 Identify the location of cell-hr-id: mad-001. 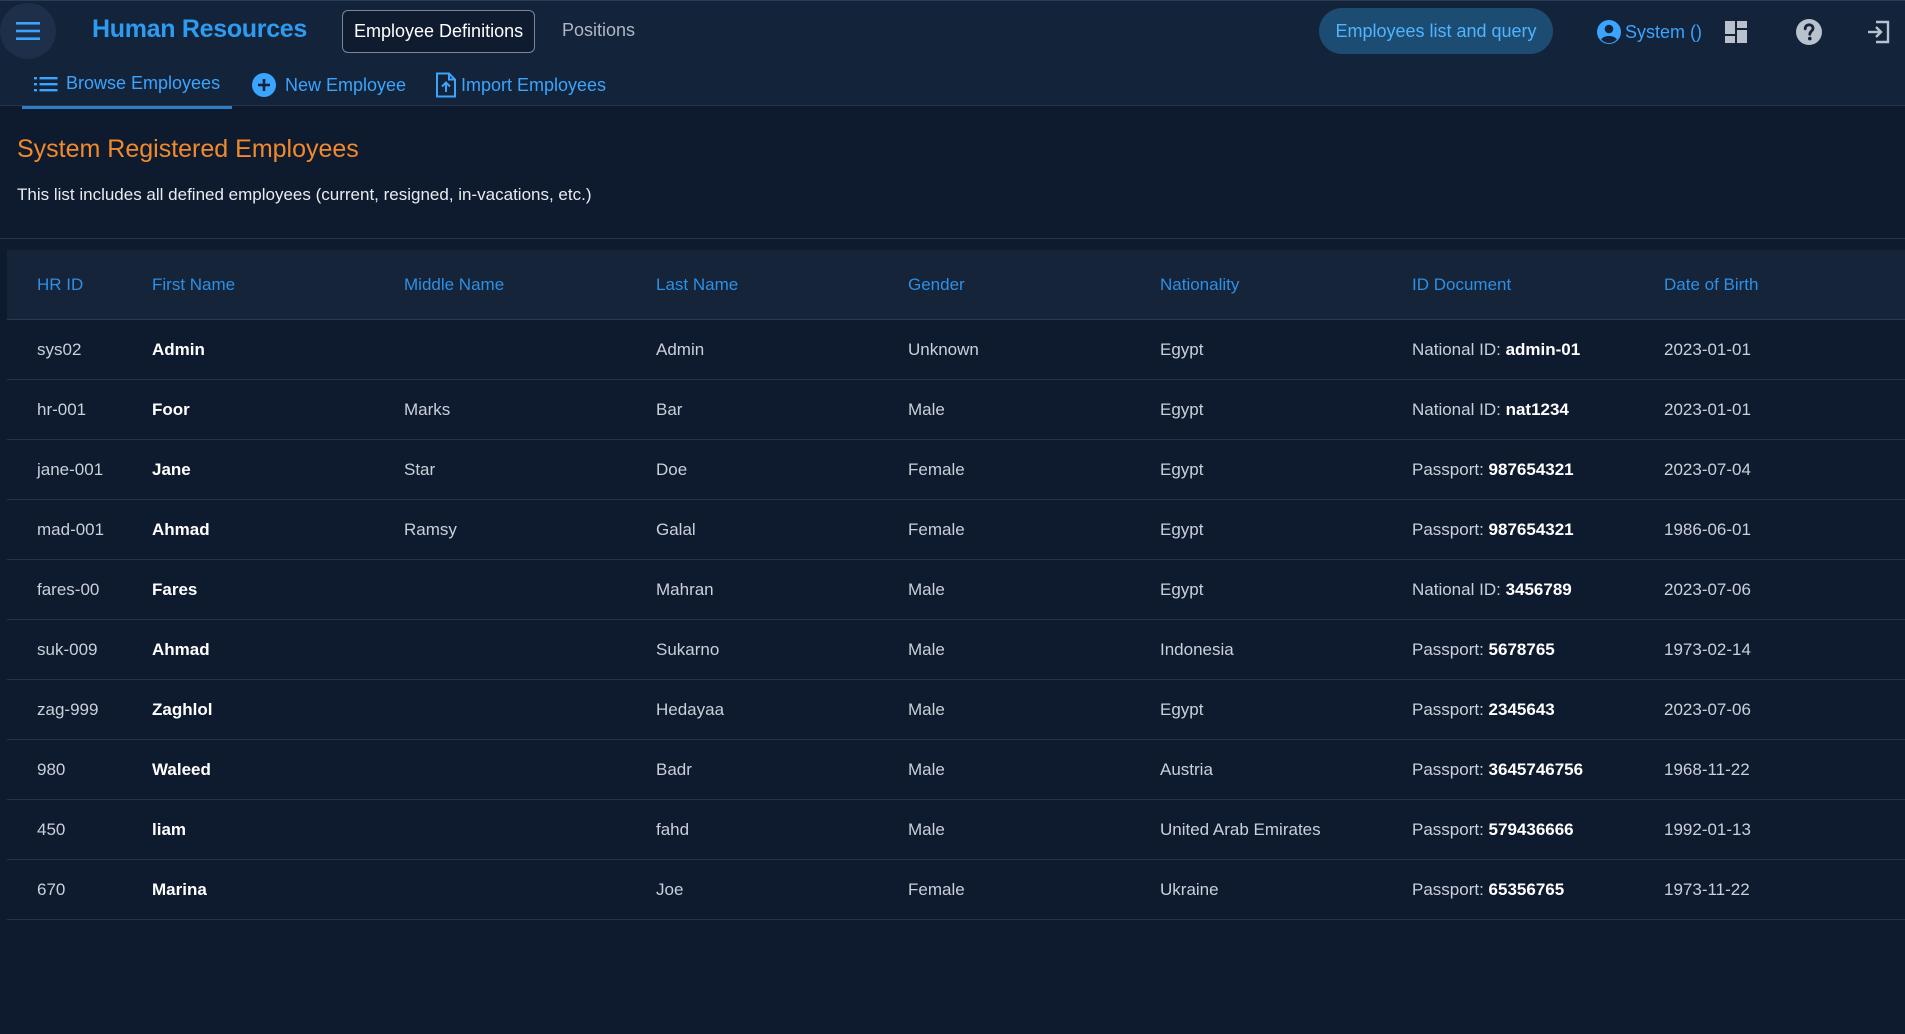
(71, 529).